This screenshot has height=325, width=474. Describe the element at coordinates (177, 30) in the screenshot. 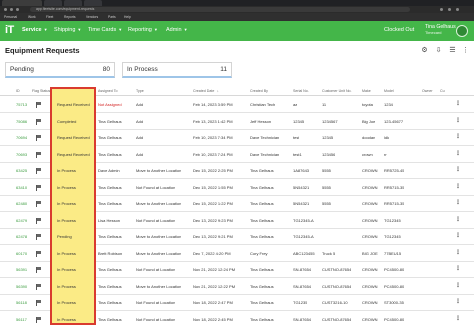

I see `nav-item-admin: Admin ▼` at that location.